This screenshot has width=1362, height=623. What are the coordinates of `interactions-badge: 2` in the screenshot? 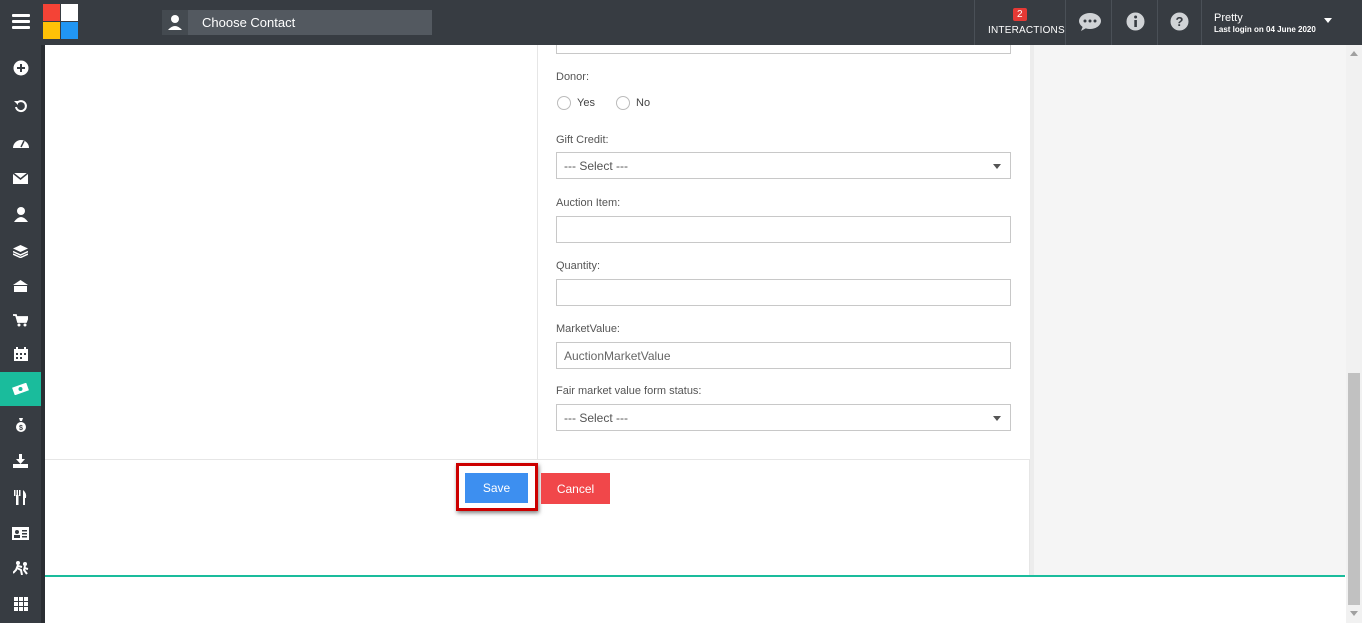 It's located at (1020, 14).